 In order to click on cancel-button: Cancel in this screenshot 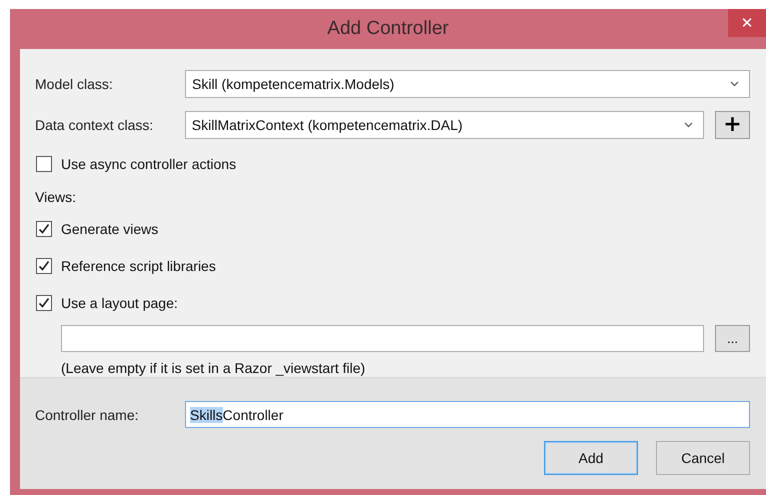, I will do `click(703, 458)`.